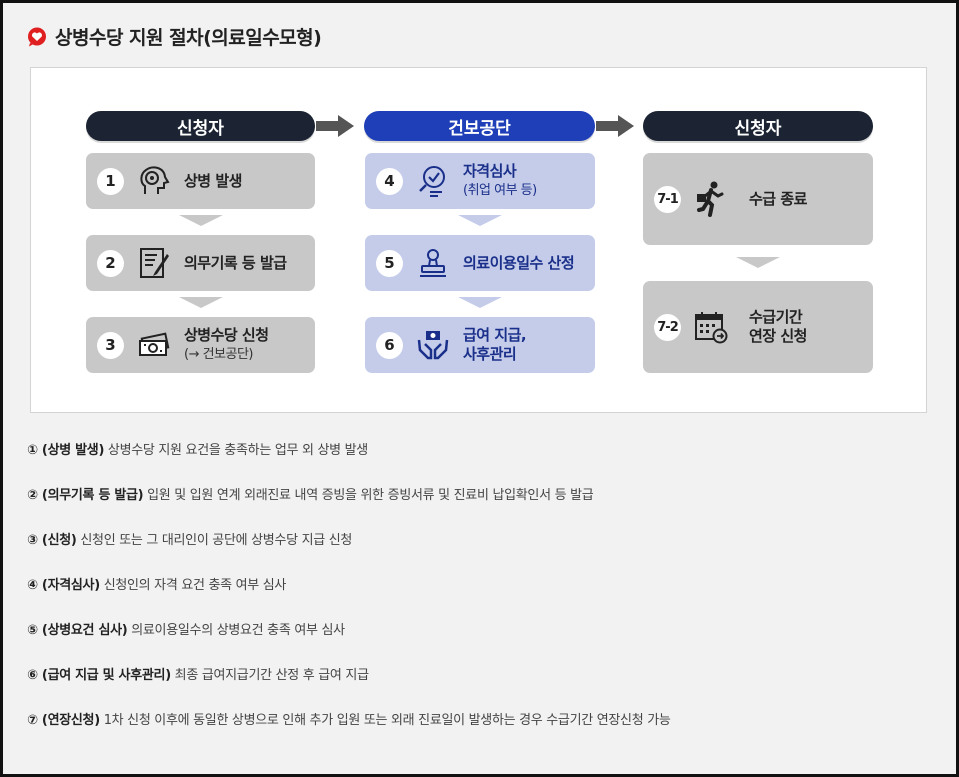 The width and height of the screenshot is (959, 777). What do you see at coordinates (226, 345) in the screenshot?
I see `step-label-group: 상병수당 신청 (→ 건보공단)` at bounding box center [226, 345].